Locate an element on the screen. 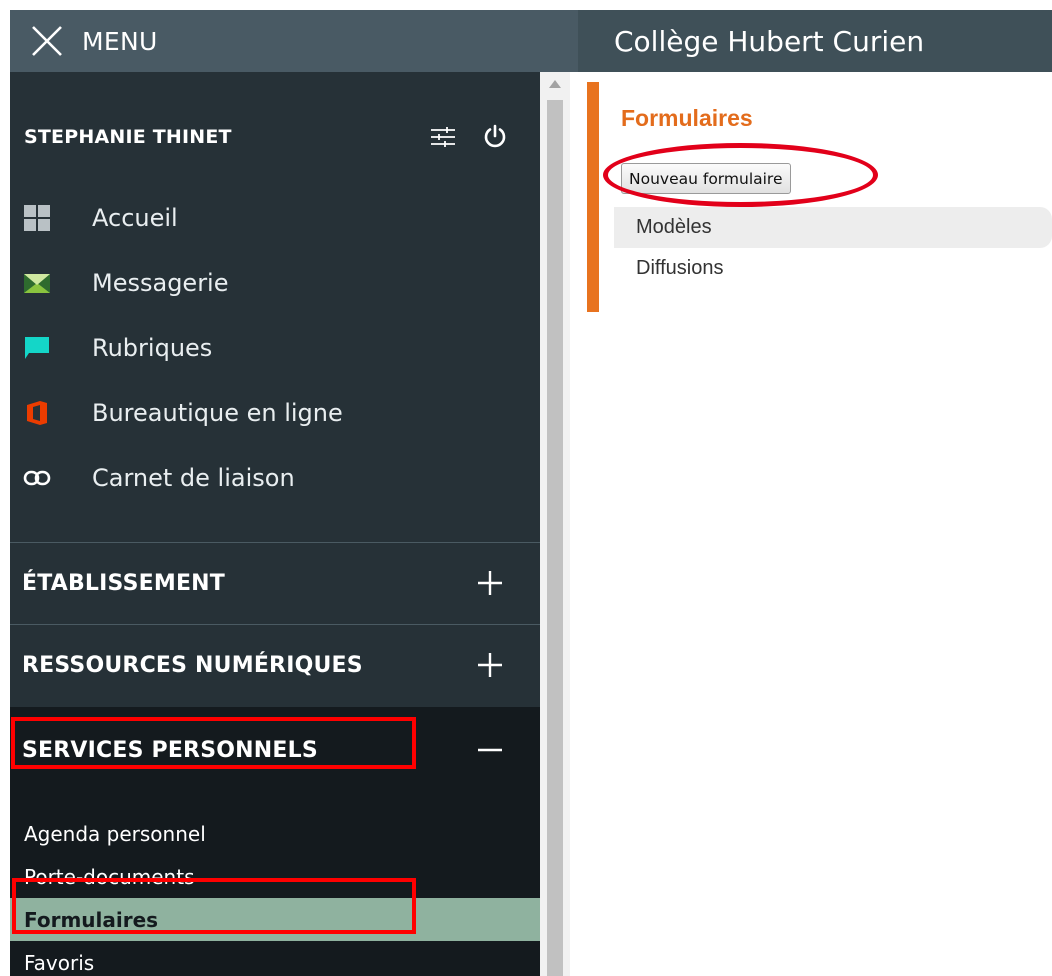 The height and width of the screenshot is (976, 1052). nav-item-bureautique: Bureautique en ligne is located at coordinates (275, 412).